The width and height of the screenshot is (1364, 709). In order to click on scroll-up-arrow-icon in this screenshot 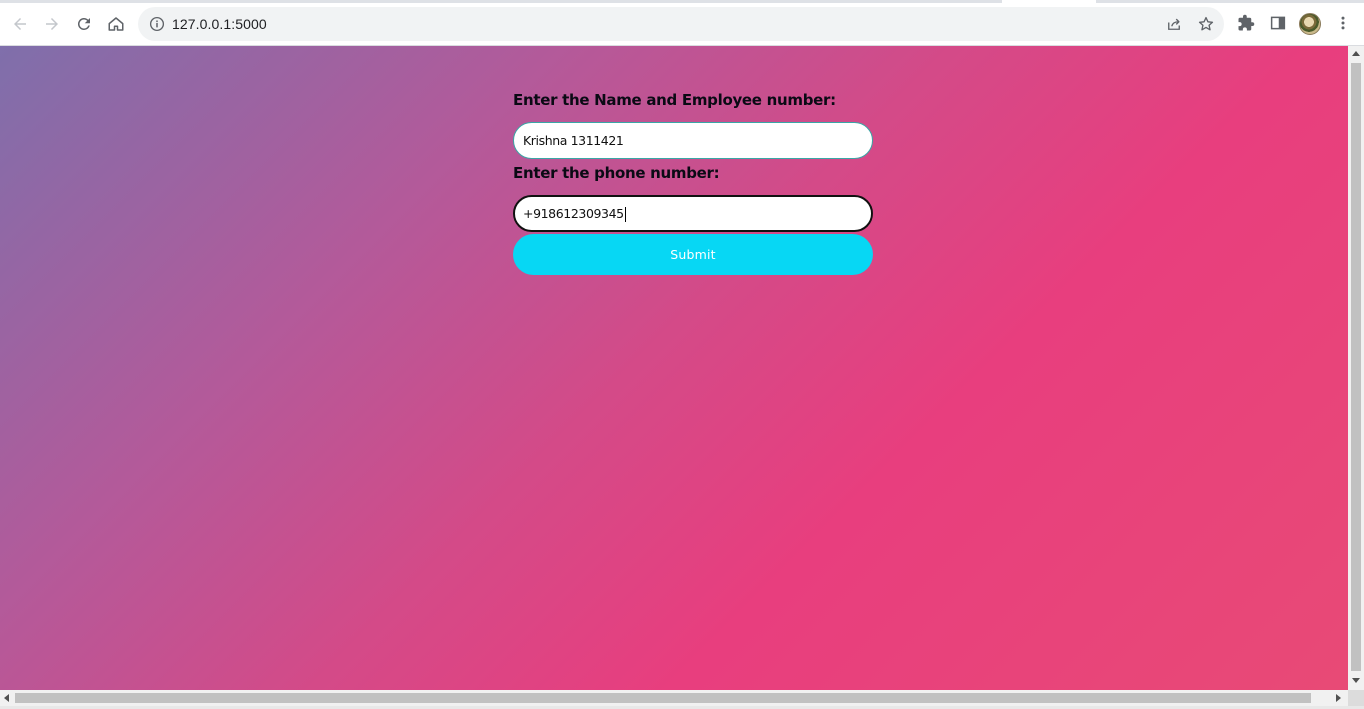, I will do `click(1356, 53)`.